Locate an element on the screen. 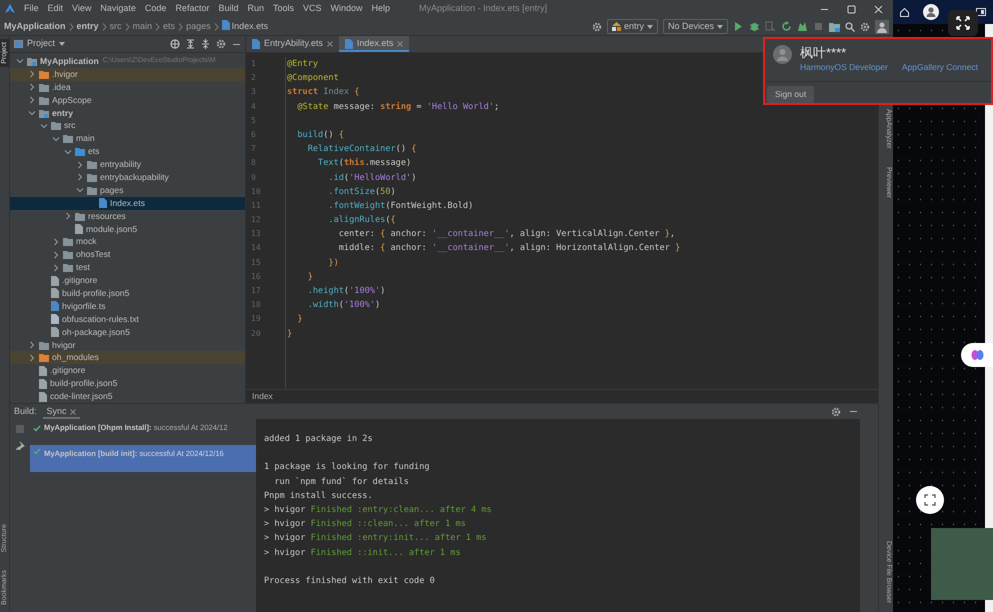 Image resolution: width=993 pixels, height=612 pixels. breadcrumb-item: pages is located at coordinates (198, 27).